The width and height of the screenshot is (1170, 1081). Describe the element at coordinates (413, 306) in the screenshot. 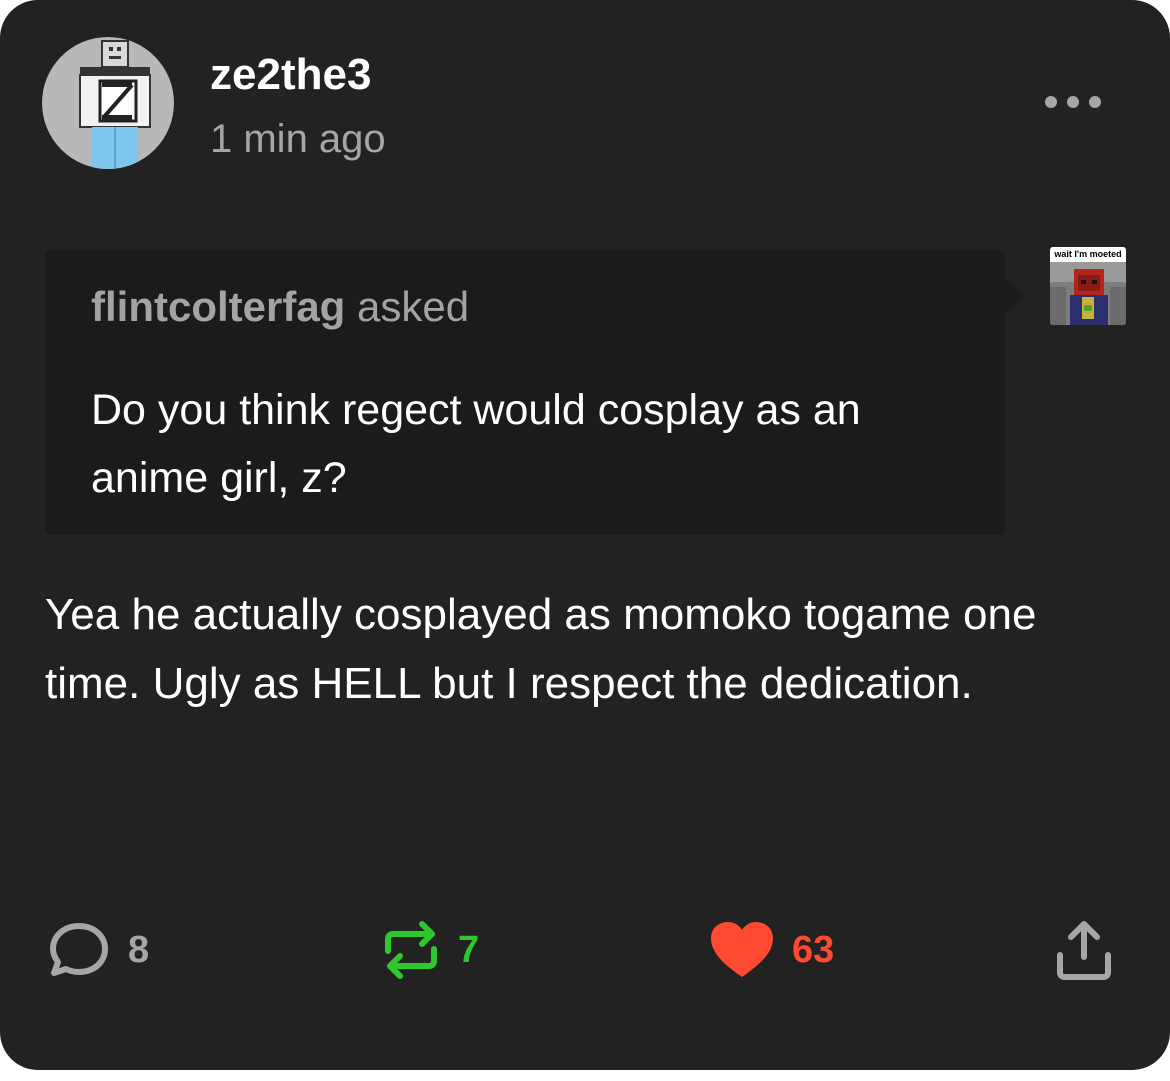

I see `asked-label: asked` at that location.